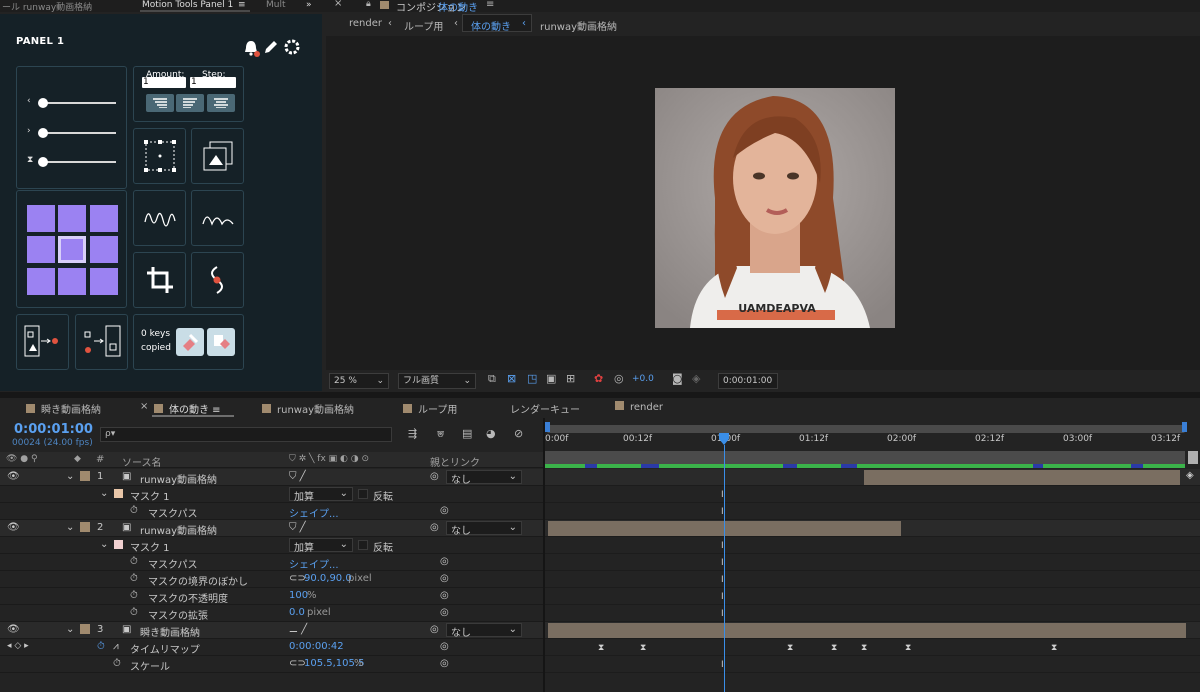 Image resolution: width=1200 pixels, height=692 pixels. Describe the element at coordinates (101, 342) in the screenshot. I see `copy-from-button` at that location.